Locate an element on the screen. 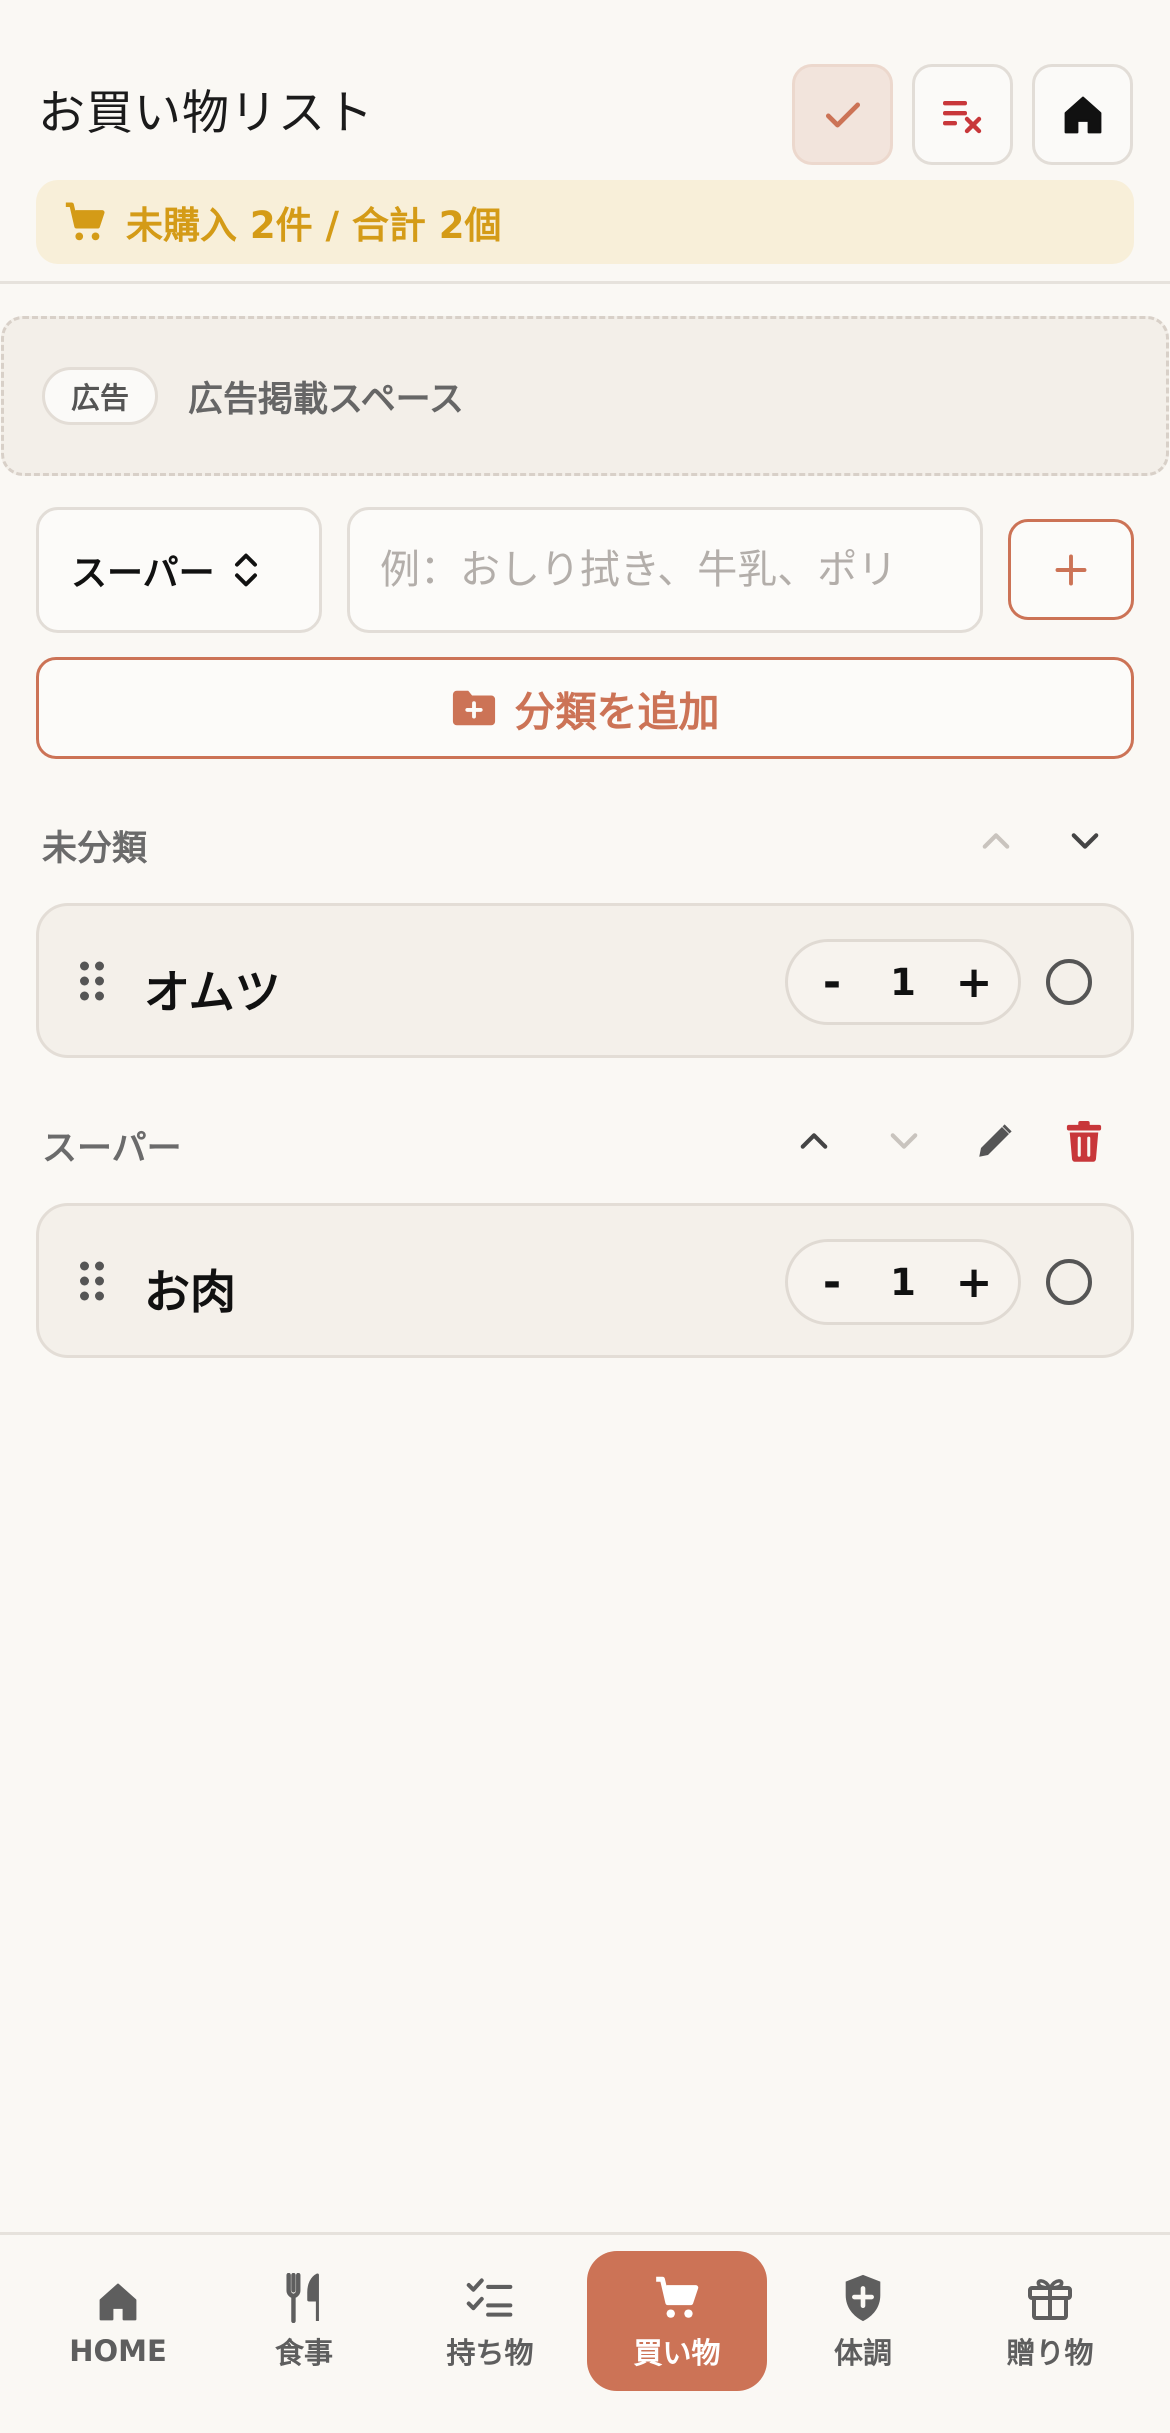 Image resolution: width=1170 pixels, height=2433 pixels. tab-label: HOME is located at coordinates (118, 2351).